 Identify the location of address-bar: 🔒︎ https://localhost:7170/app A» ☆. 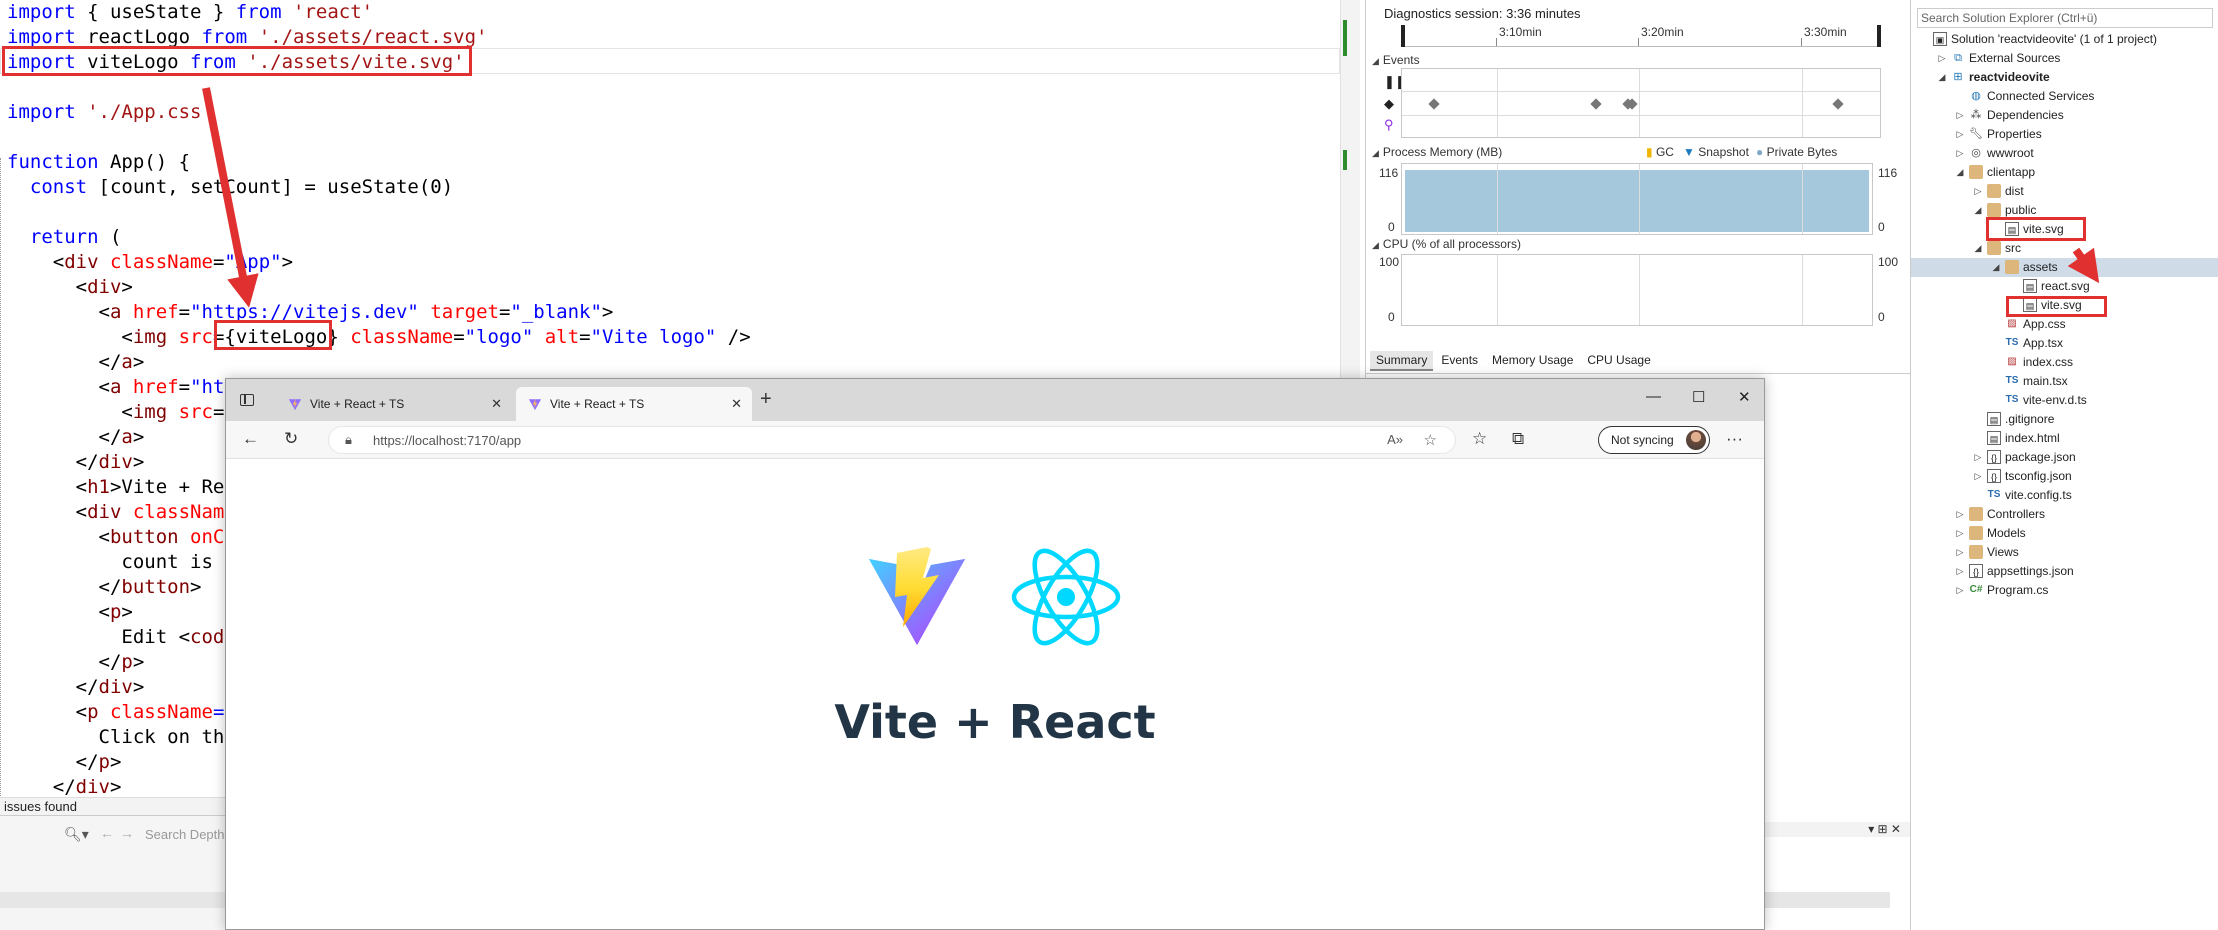
(892, 440).